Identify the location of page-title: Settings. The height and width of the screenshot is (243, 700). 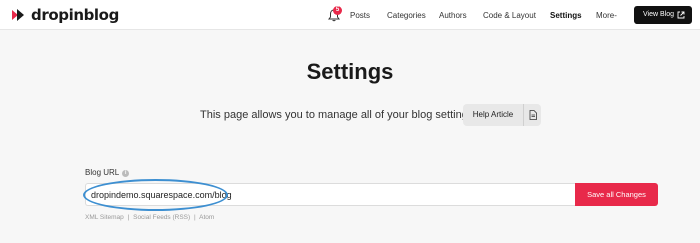
(350, 71).